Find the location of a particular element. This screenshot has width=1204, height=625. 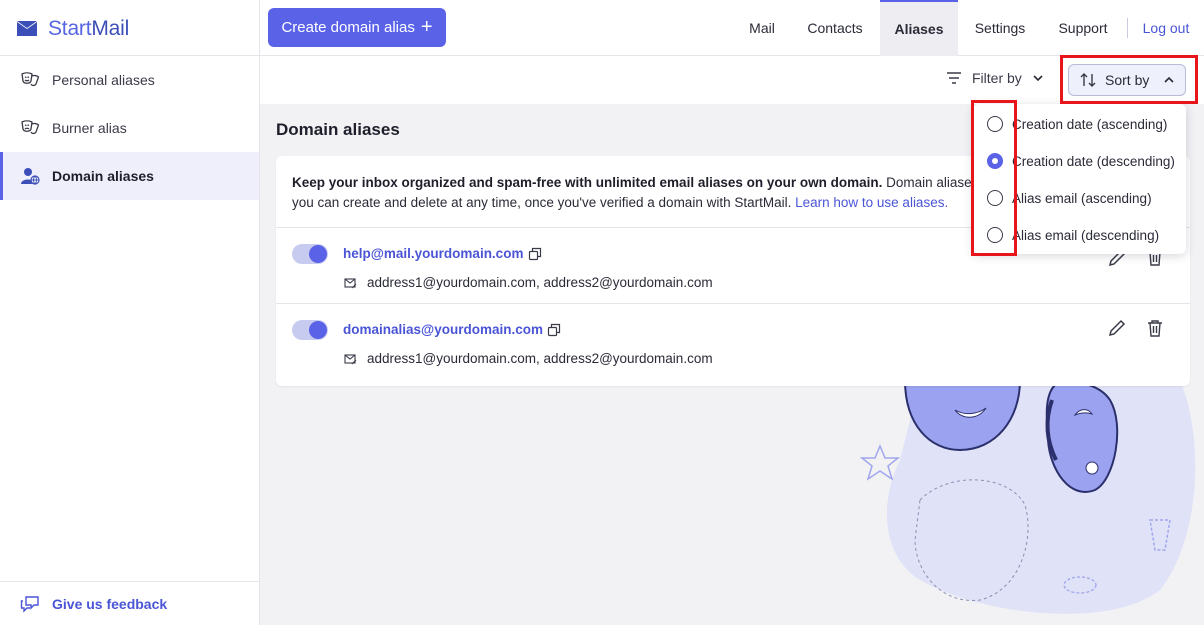

filter-icon is located at coordinates (954, 78).